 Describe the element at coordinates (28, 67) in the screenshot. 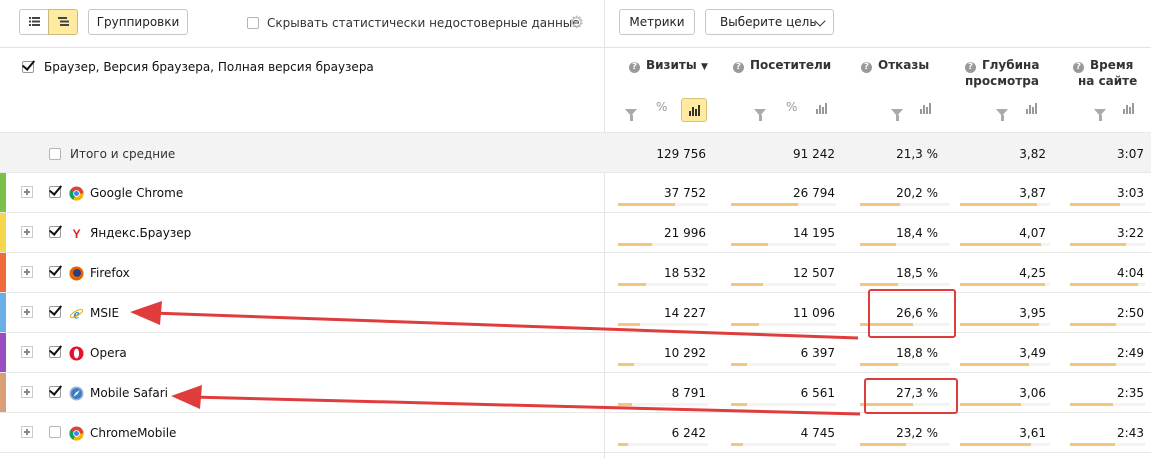

I see `dimension-checkbox` at that location.